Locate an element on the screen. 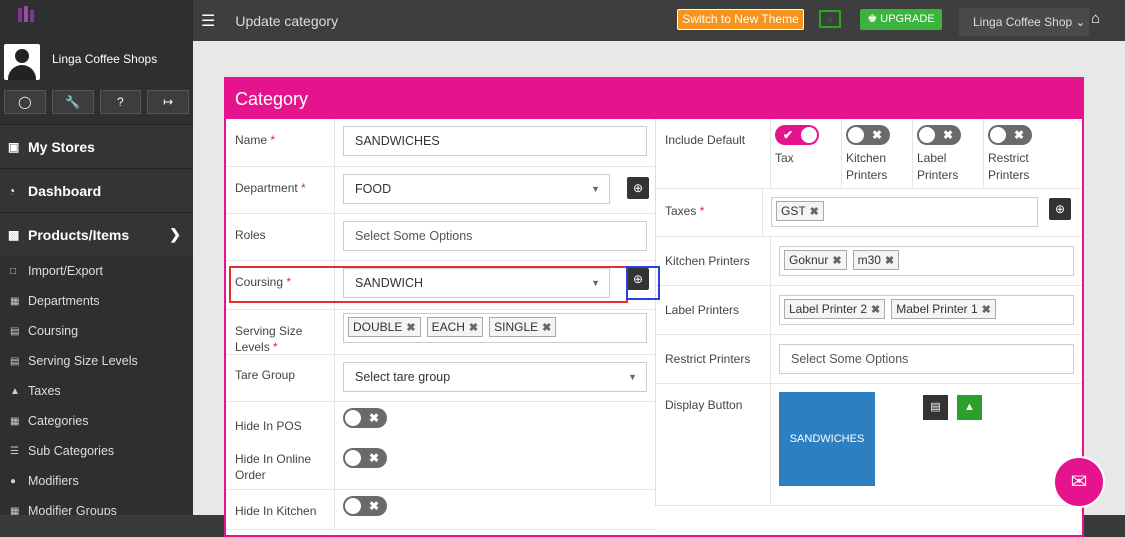 This screenshot has height=537, width=1125. hamburger-menu-icon: ☰ is located at coordinates (208, 21).